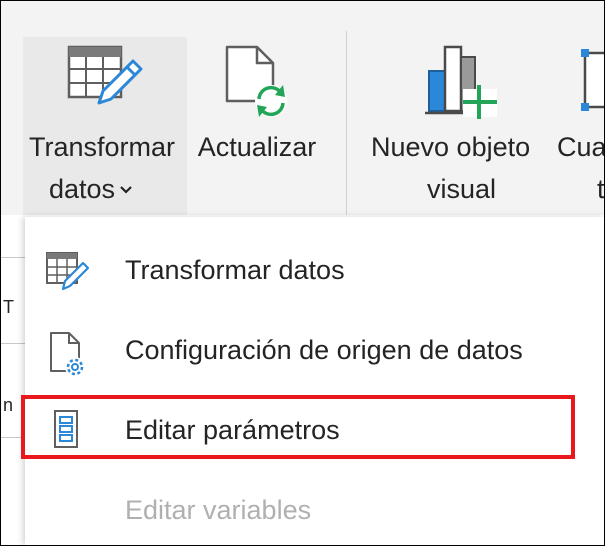  Describe the element at coordinates (257, 86) in the screenshot. I see `refresh-icon` at that location.